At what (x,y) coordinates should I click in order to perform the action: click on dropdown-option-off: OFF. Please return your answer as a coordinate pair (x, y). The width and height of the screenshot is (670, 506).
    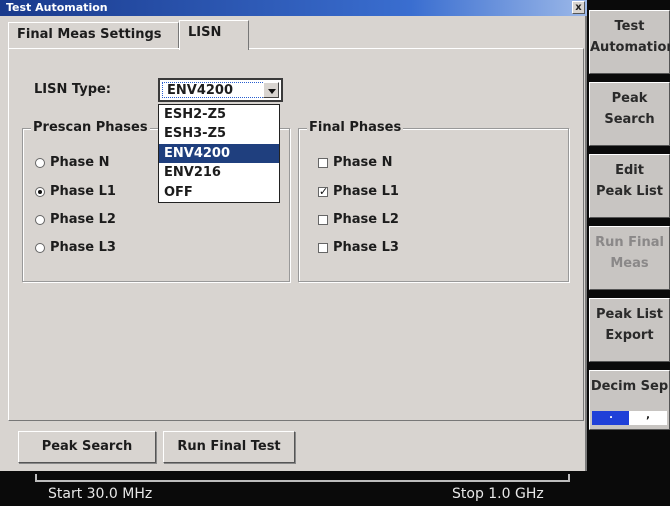
    Looking at the image, I should click on (219, 192).